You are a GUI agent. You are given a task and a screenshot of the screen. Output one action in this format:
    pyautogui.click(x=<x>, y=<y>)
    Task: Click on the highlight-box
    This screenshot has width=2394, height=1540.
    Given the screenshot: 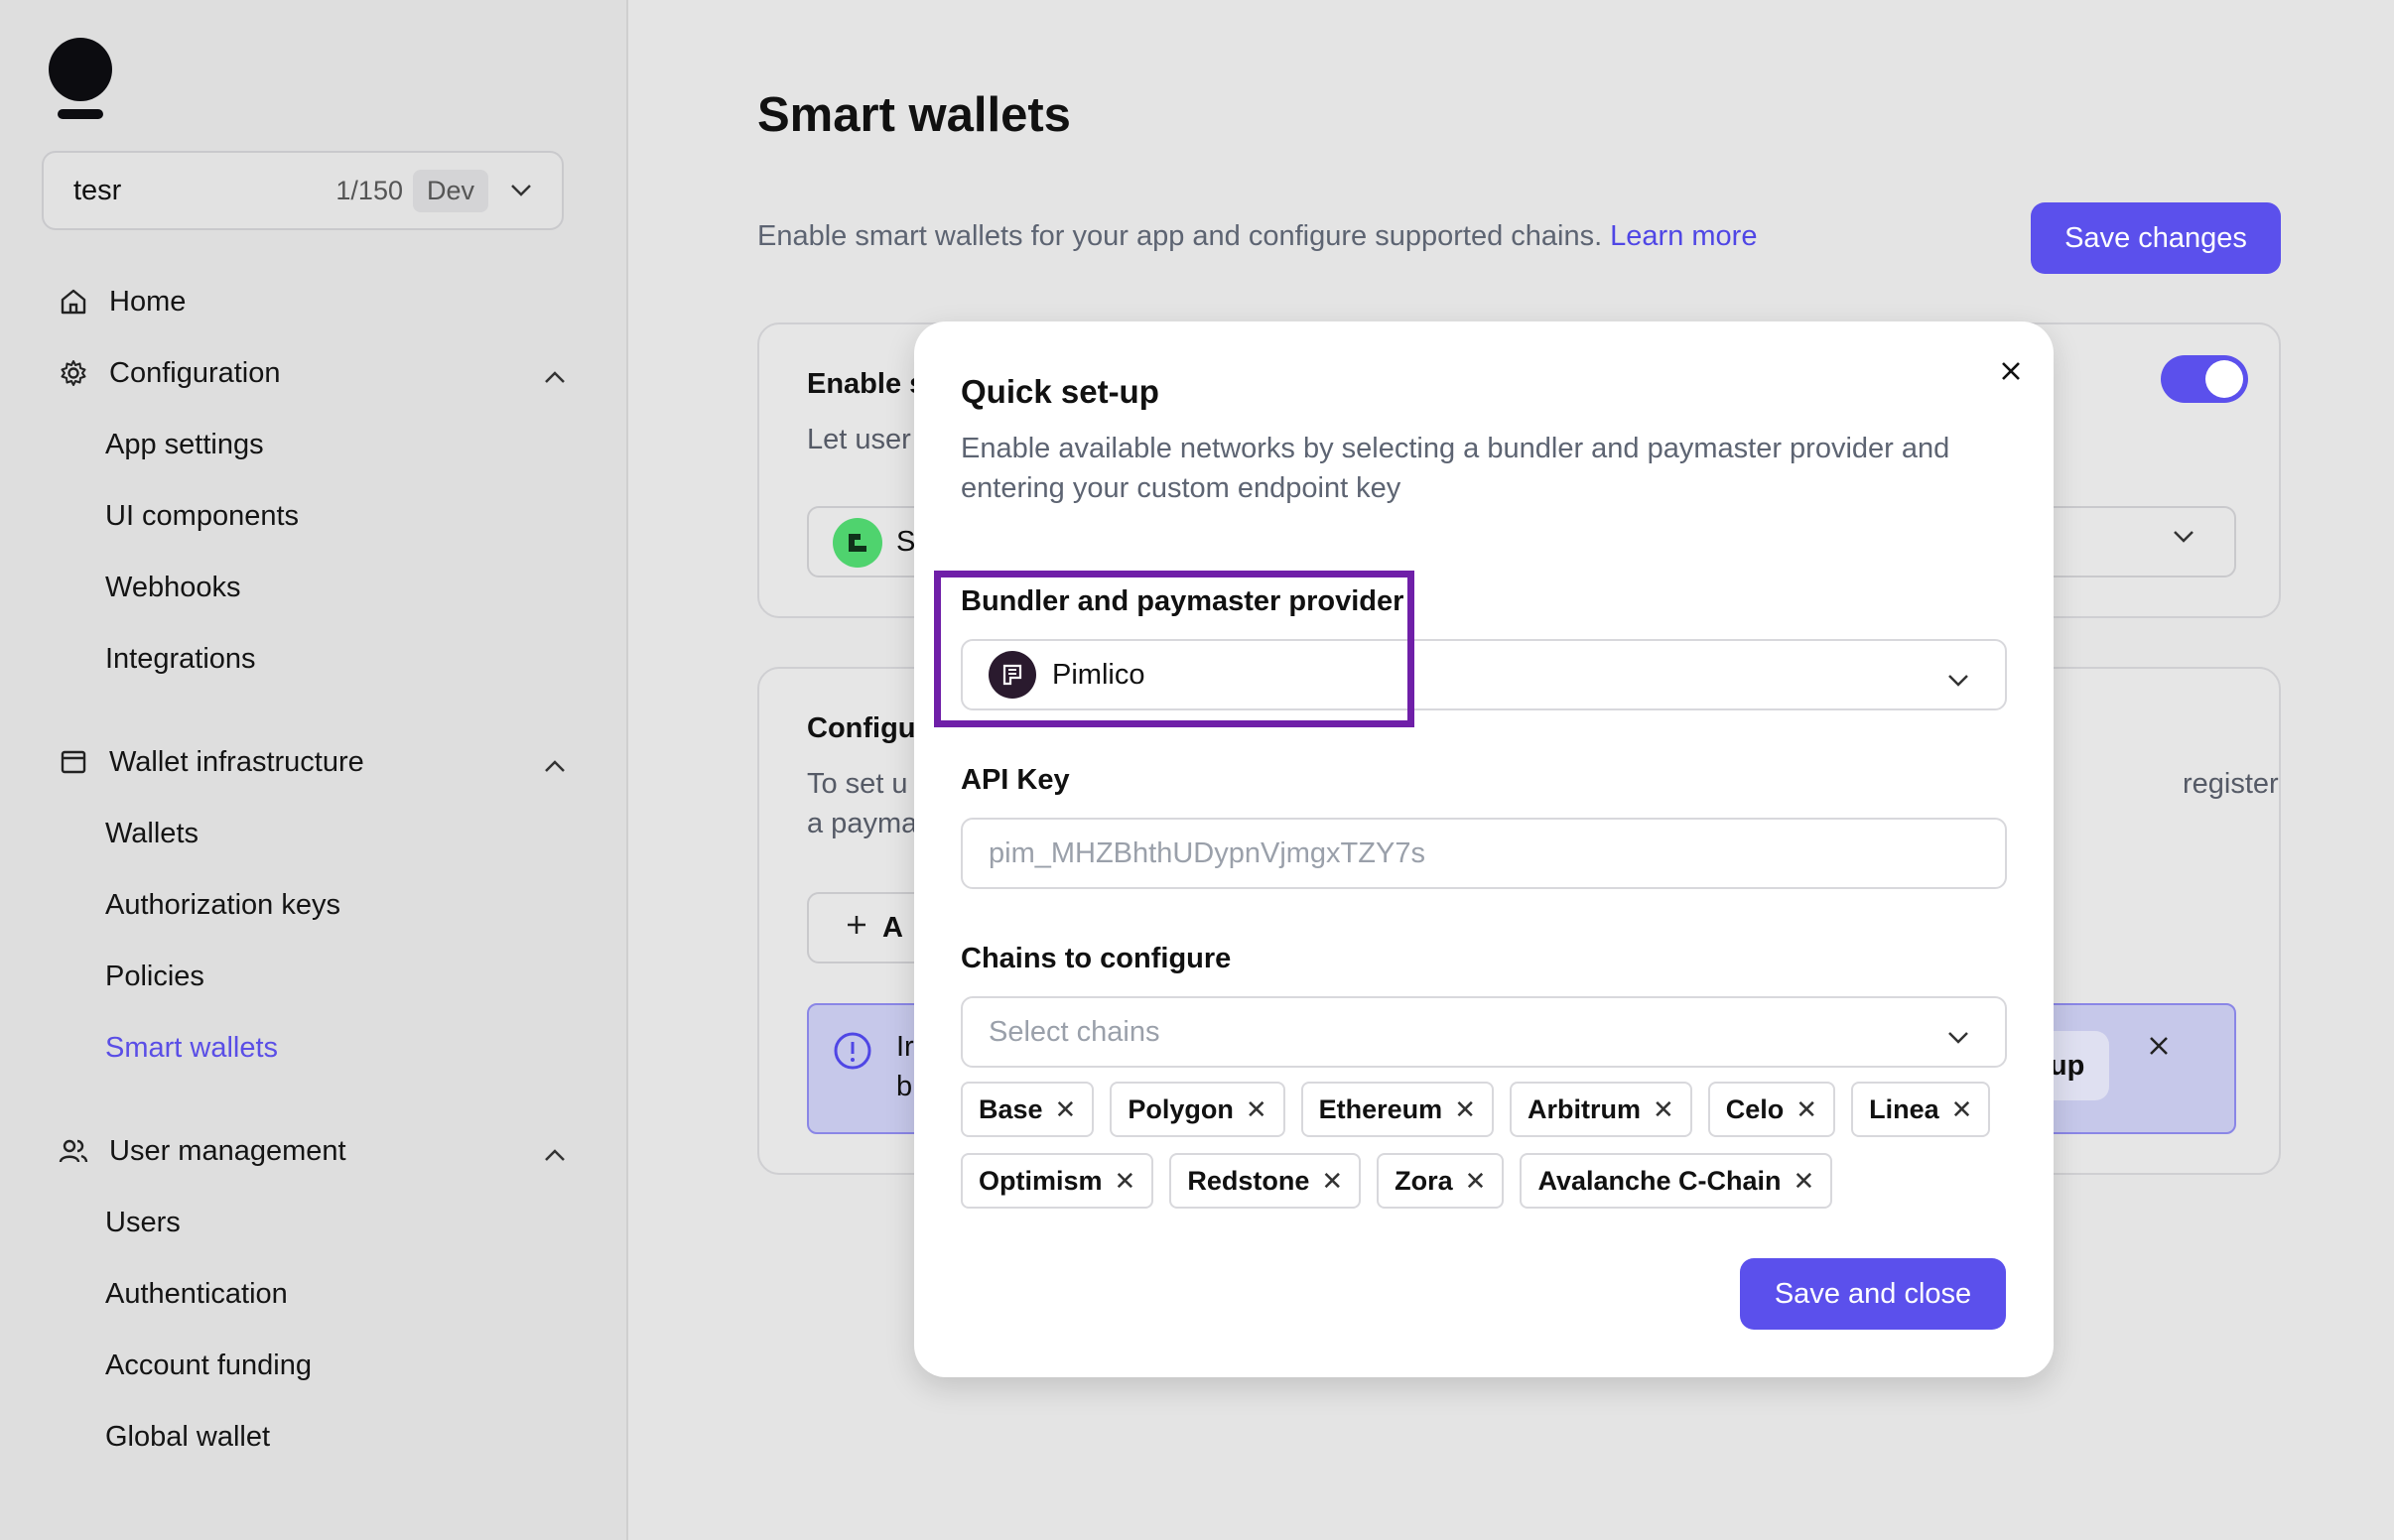 What is the action you would take?
    pyautogui.click(x=1174, y=649)
    